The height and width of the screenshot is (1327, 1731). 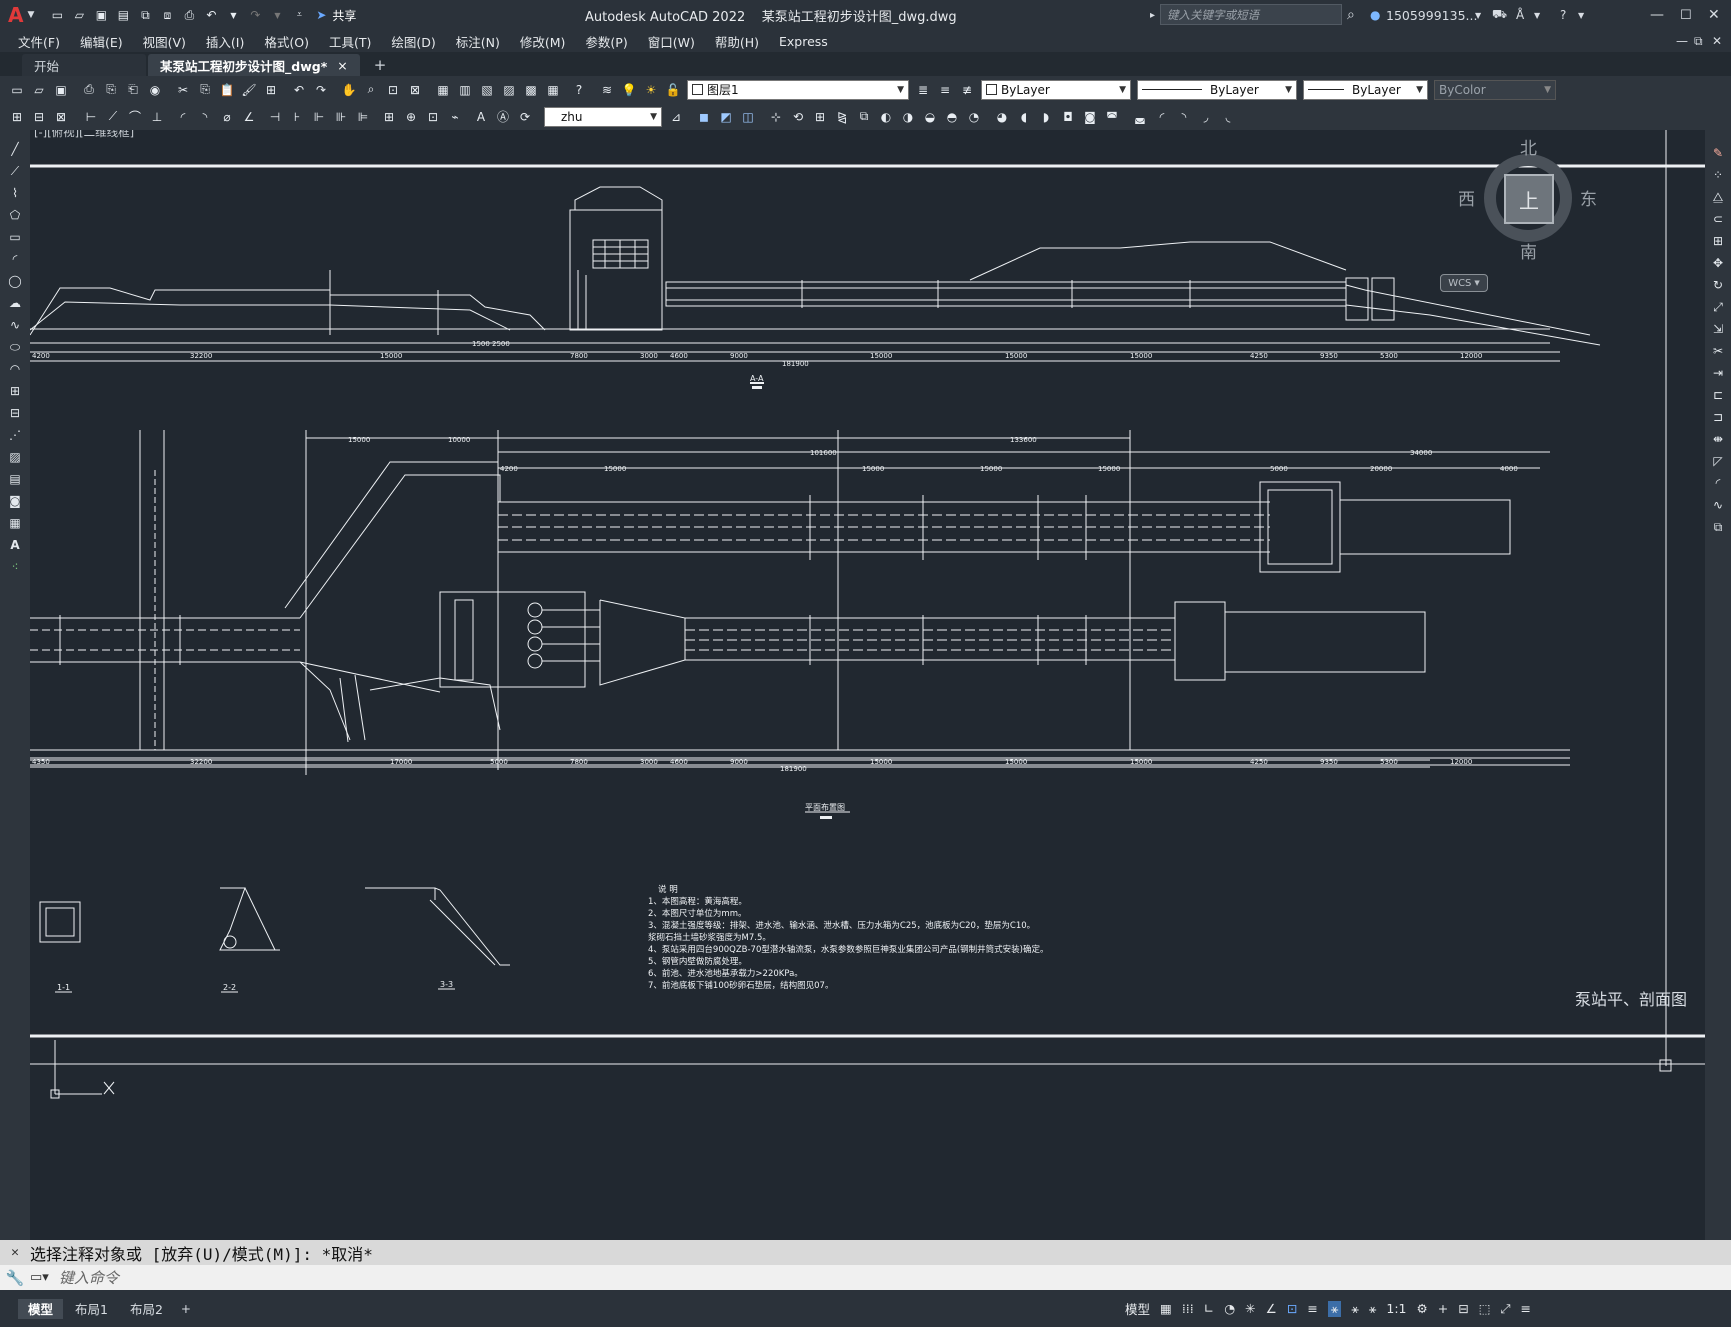 What do you see at coordinates (393, 90) in the screenshot?
I see `zoom-window-icon: ⊡` at bounding box center [393, 90].